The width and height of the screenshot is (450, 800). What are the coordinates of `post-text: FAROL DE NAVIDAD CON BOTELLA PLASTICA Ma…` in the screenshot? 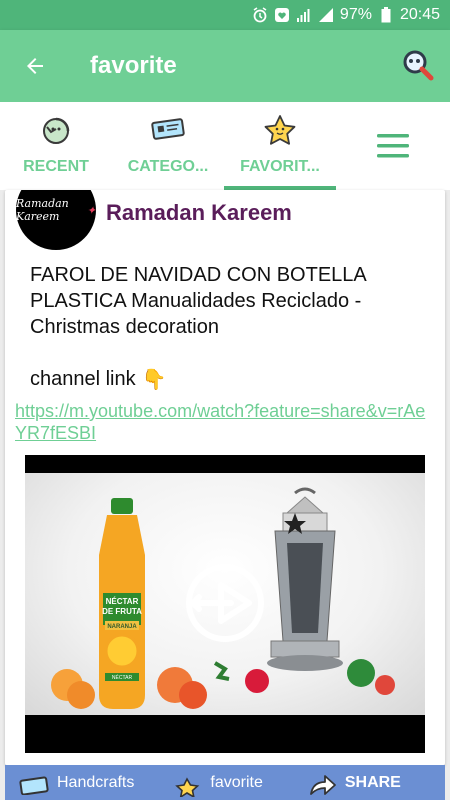 It's located at (198, 301).